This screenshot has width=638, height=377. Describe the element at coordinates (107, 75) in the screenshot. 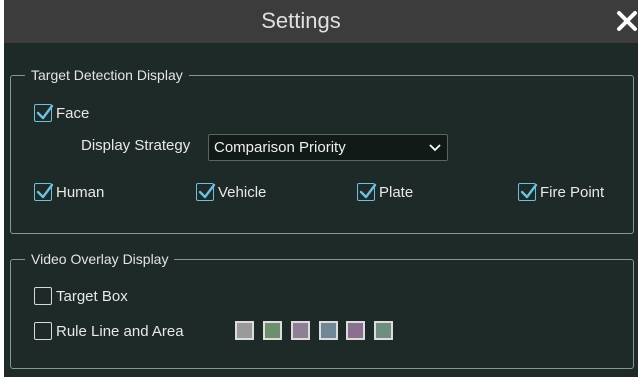

I see `target-detection-legend: Target Detection Display` at that location.